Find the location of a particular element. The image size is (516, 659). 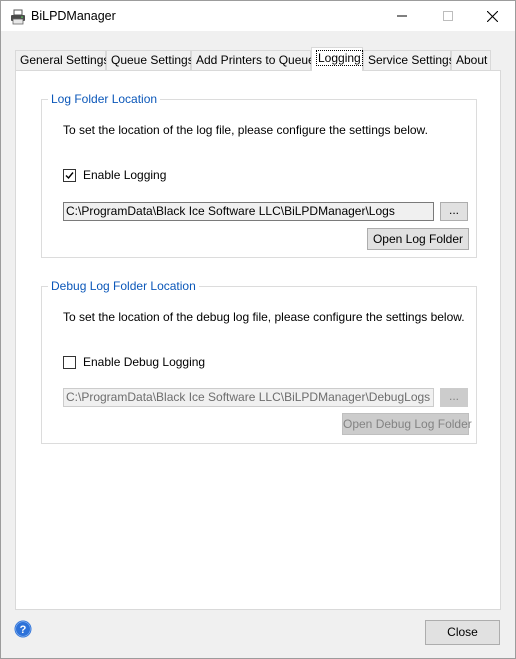

tab-general-settings: General Settings is located at coordinates (62, 60).